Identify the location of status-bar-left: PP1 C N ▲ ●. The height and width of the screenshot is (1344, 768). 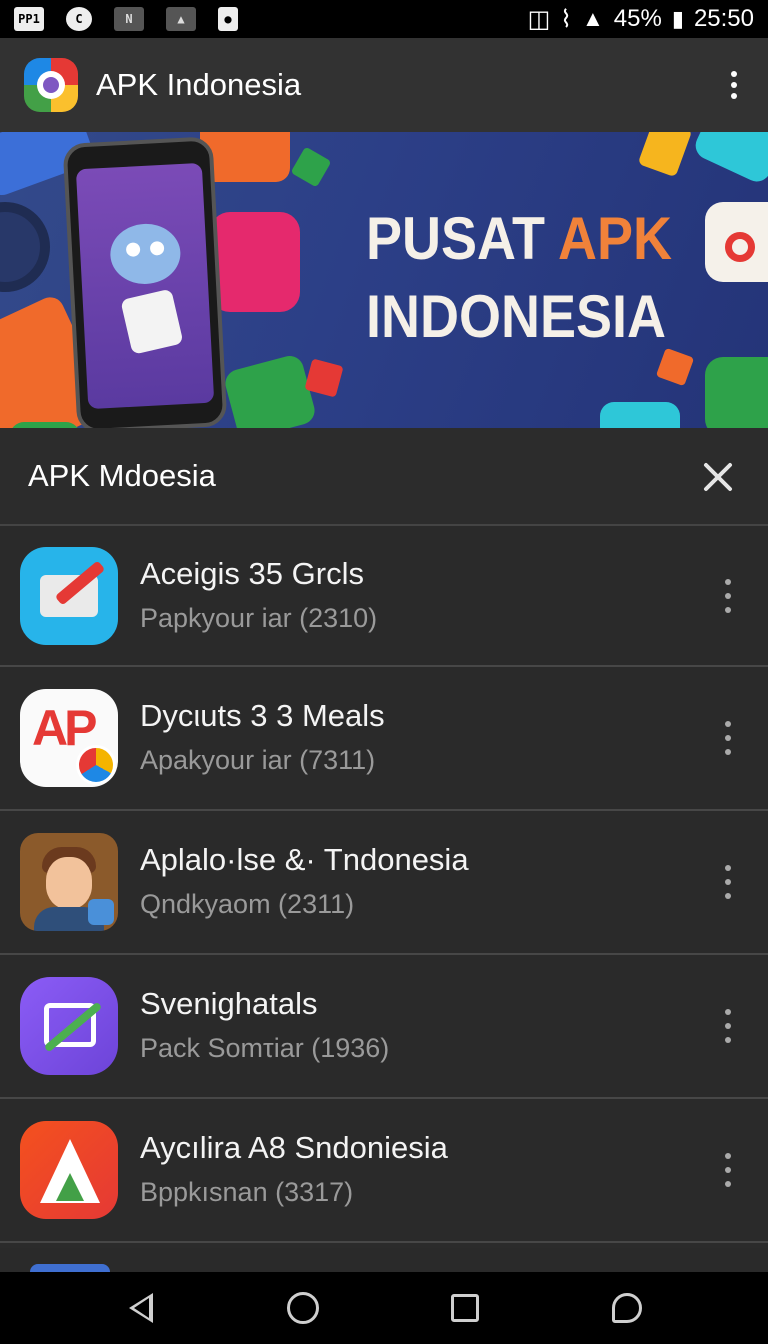
(126, 19).